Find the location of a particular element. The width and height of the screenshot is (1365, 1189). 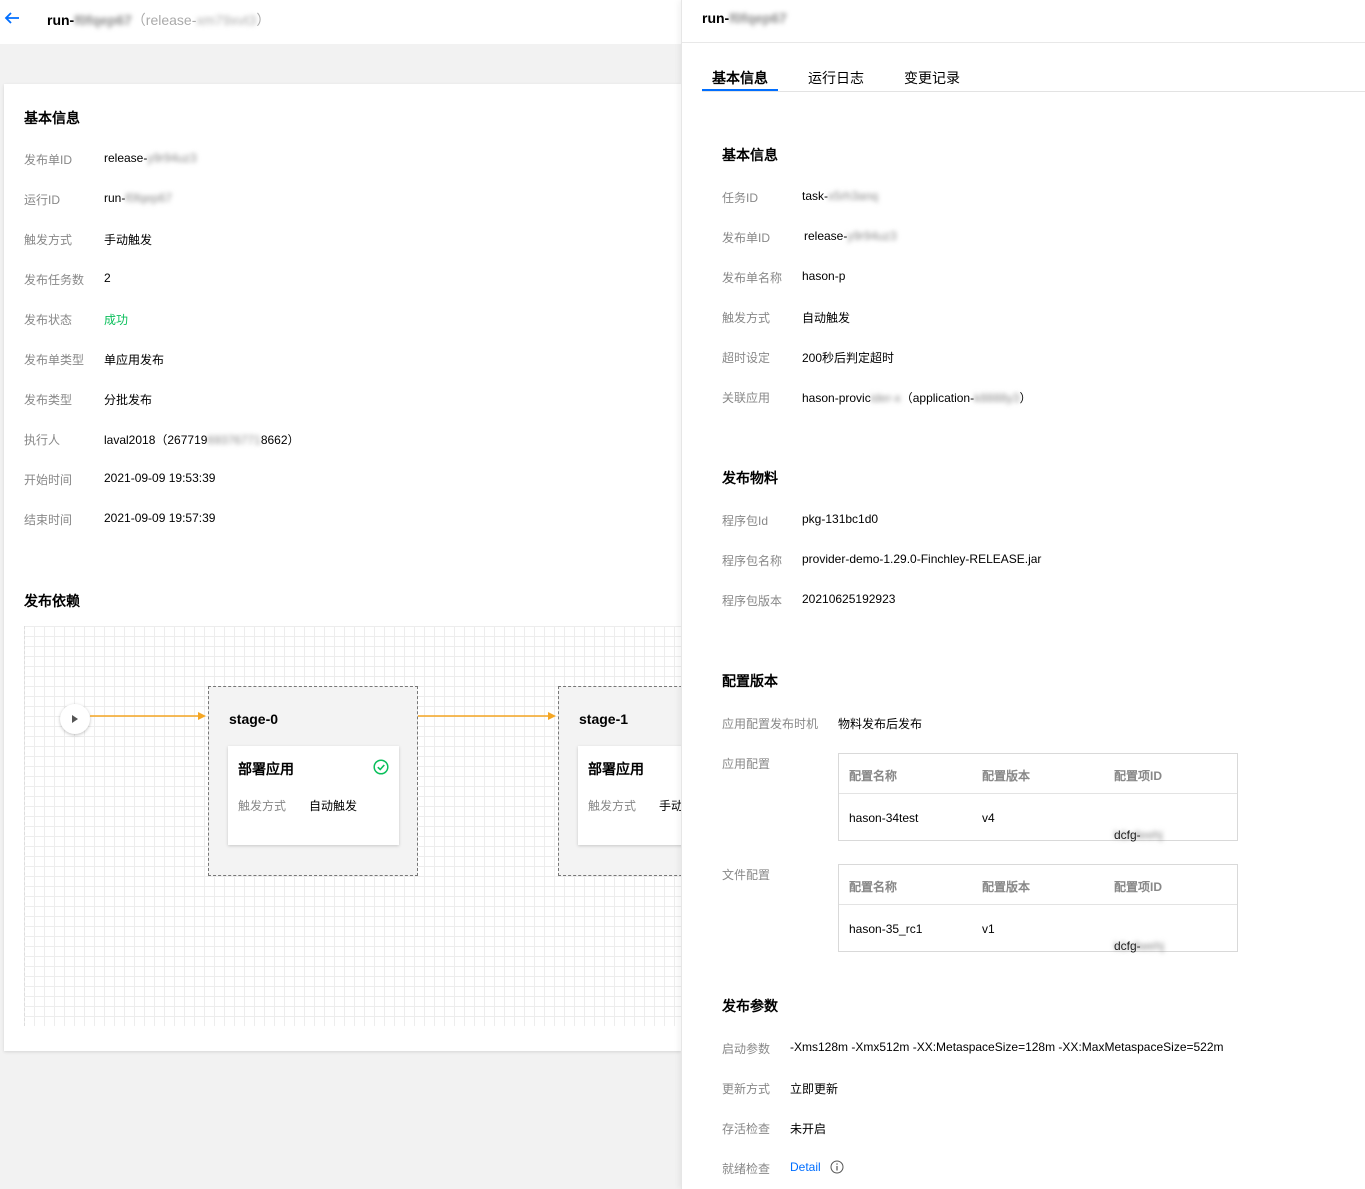

tab-run-log: 运行日志 is located at coordinates (836, 78).